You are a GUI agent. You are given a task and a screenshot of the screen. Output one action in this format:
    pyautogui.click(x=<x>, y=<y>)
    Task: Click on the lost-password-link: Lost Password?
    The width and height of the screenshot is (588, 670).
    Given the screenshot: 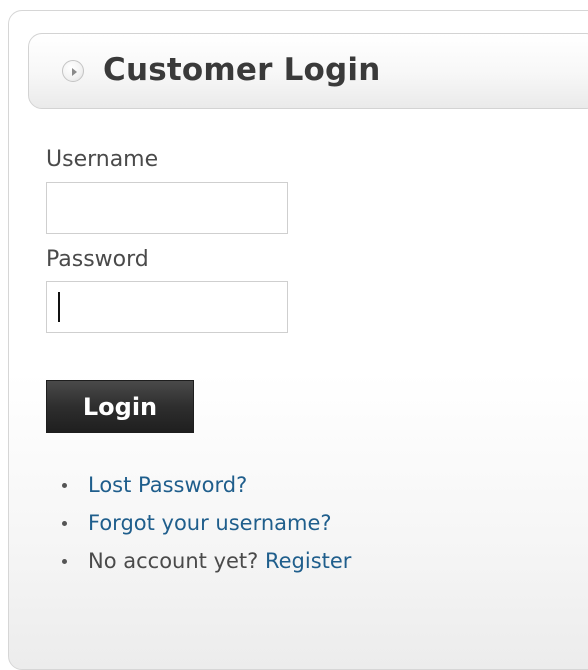 What is the action you would take?
    pyautogui.click(x=167, y=485)
    